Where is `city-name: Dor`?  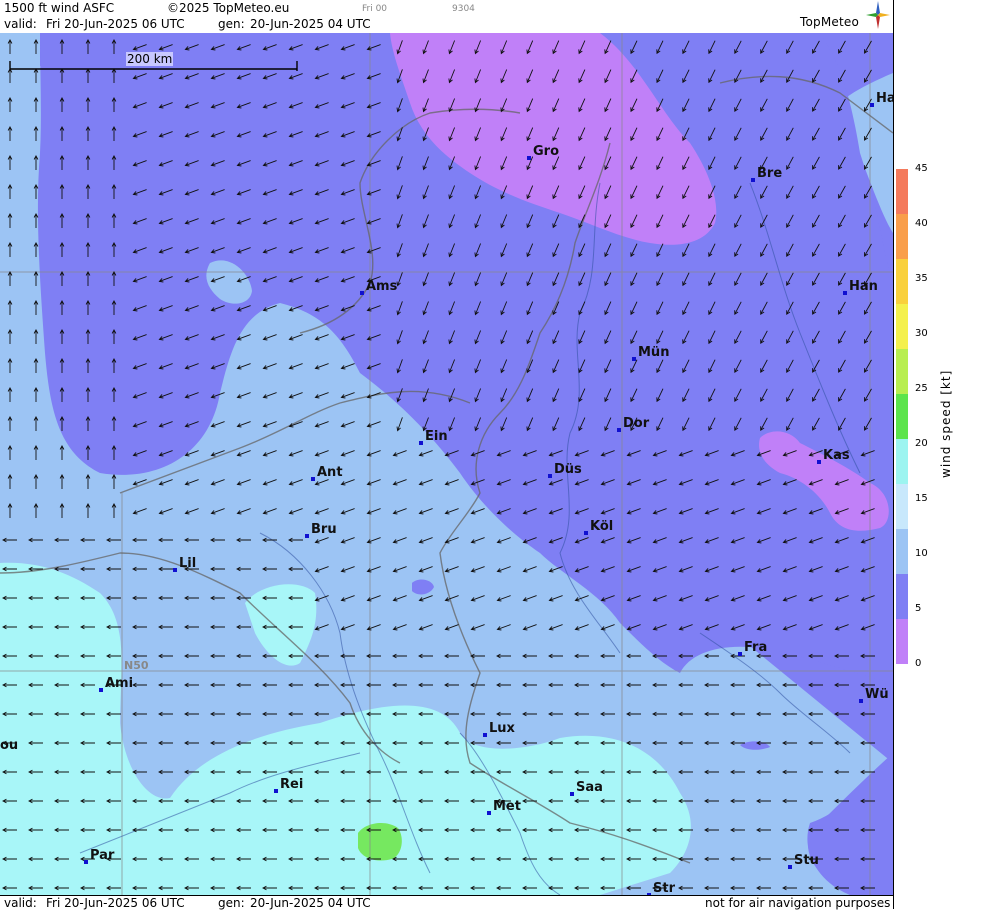 city-name: Dor is located at coordinates (636, 423).